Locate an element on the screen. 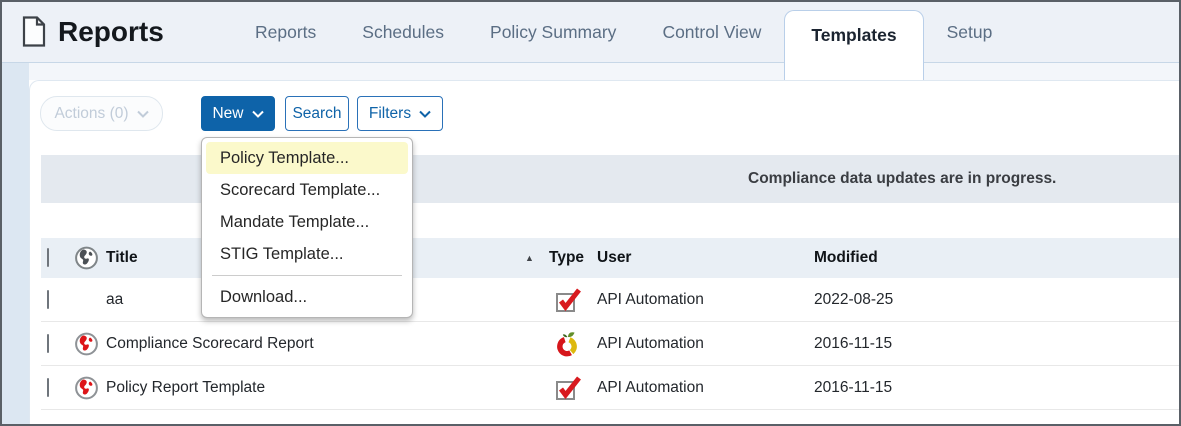 The image size is (1181, 426). template-modified: 2022-08-25 is located at coordinates (854, 299).